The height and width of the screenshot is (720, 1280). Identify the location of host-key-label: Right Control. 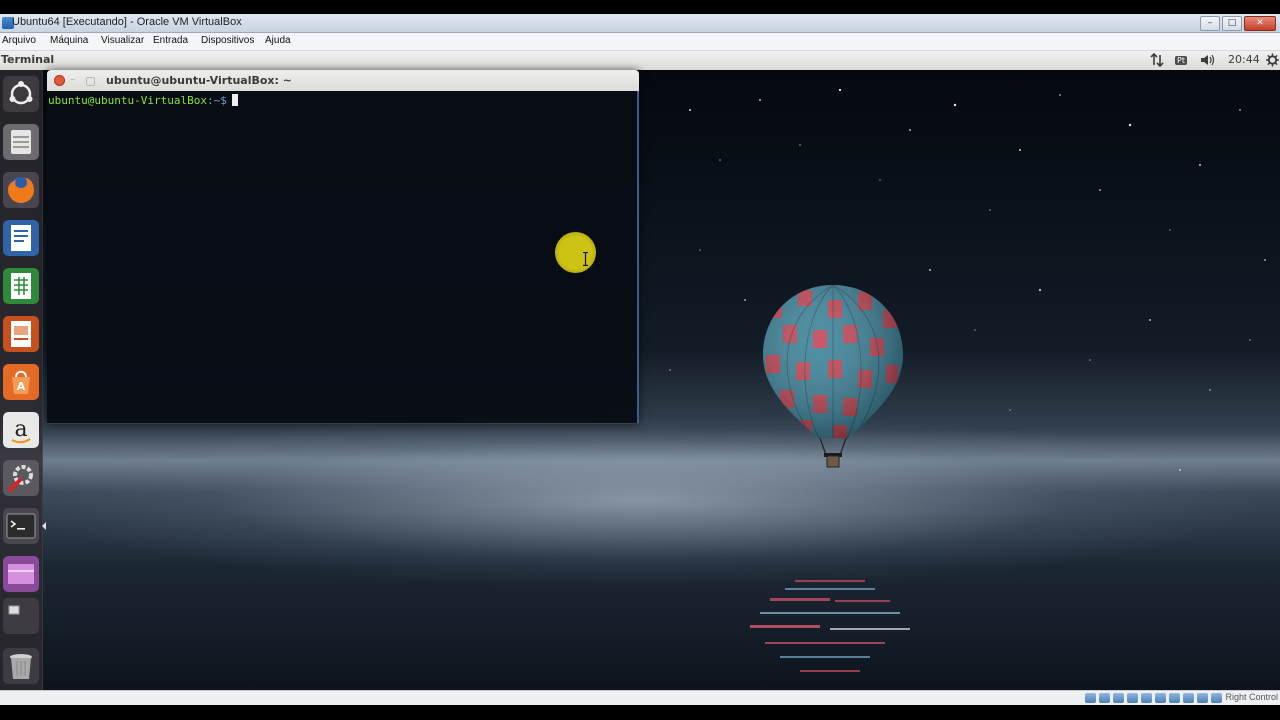
(1251, 697).